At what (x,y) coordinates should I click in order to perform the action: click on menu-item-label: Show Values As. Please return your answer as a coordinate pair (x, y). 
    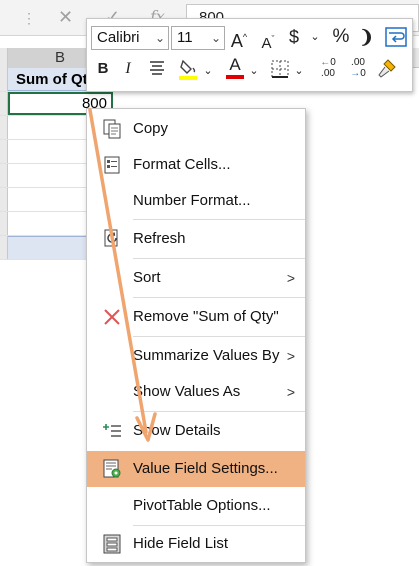
    Looking at the image, I should click on (187, 391).